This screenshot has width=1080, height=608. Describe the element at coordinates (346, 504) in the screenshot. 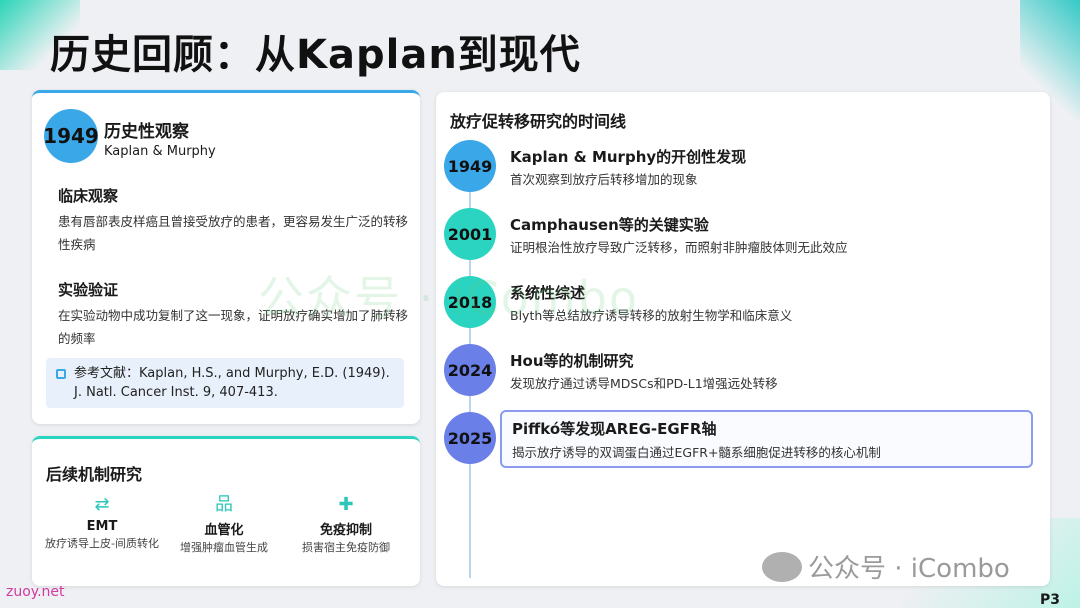

I see `shield-icon: ✚` at that location.